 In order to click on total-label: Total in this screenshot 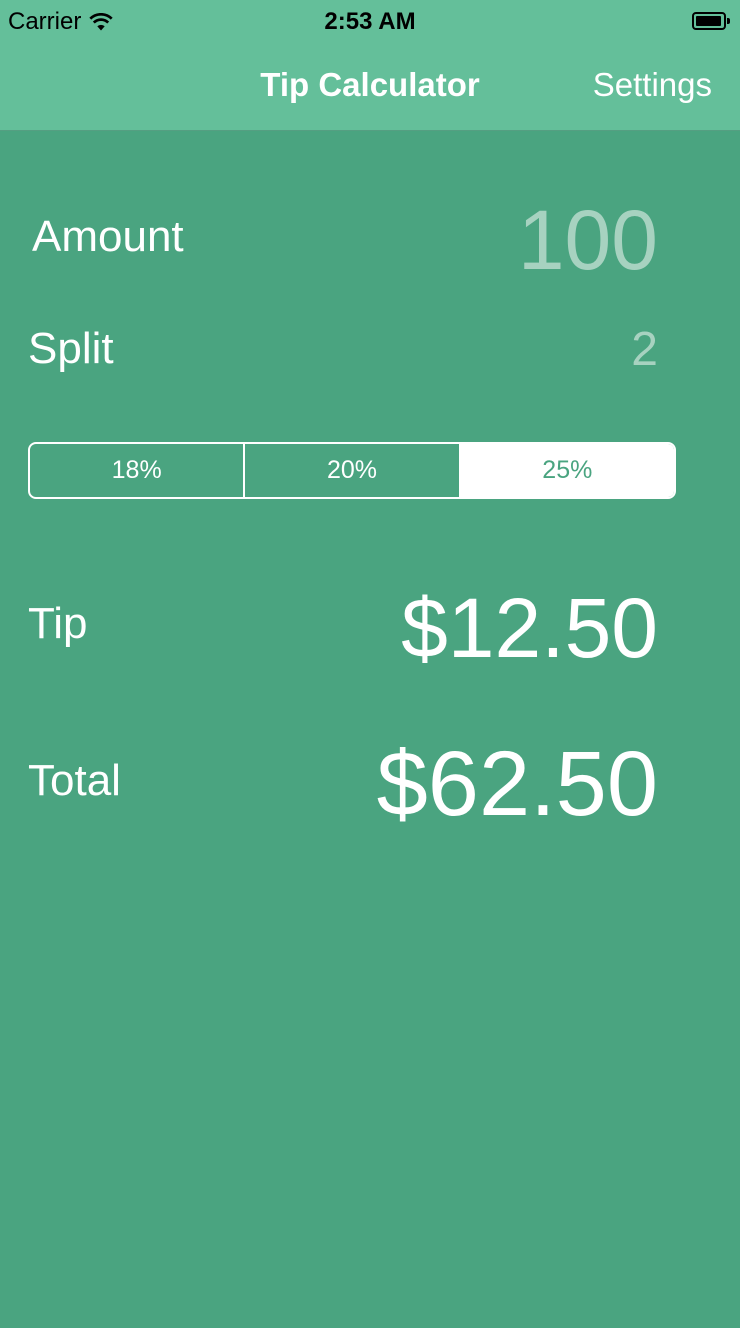, I will do `click(74, 780)`.